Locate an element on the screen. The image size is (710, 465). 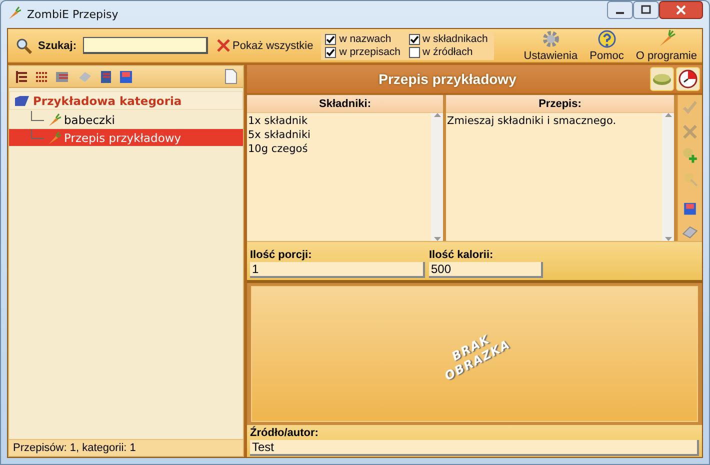
portions-field: 1 is located at coordinates (337, 270).